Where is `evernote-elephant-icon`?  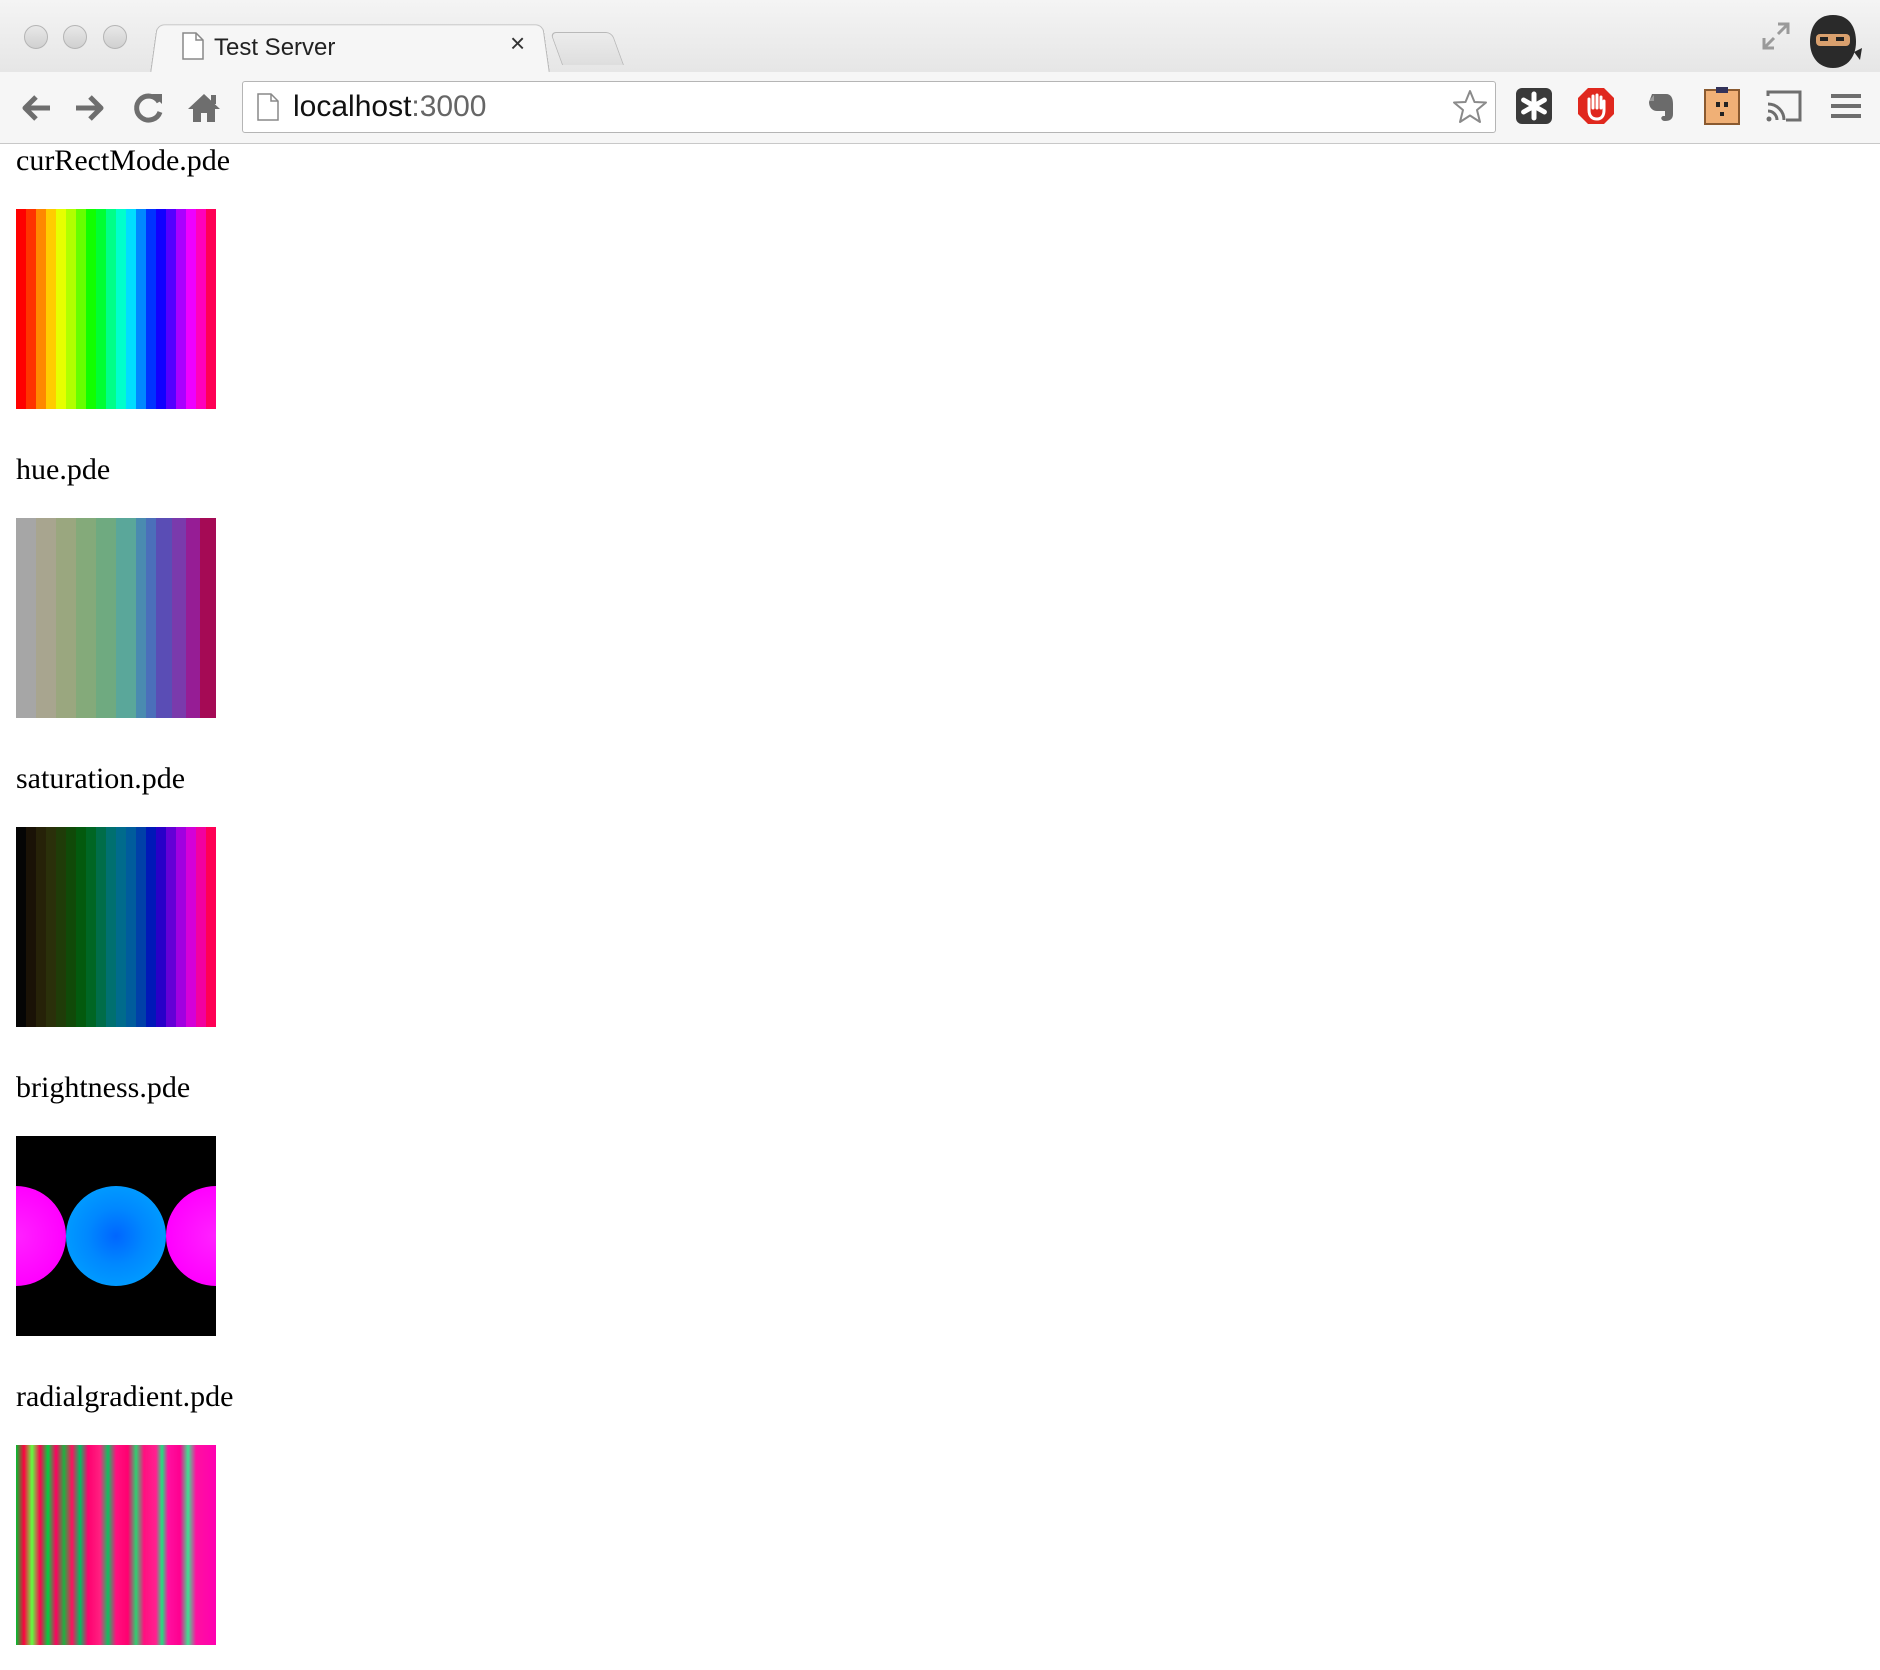 evernote-elephant-icon is located at coordinates (1660, 106).